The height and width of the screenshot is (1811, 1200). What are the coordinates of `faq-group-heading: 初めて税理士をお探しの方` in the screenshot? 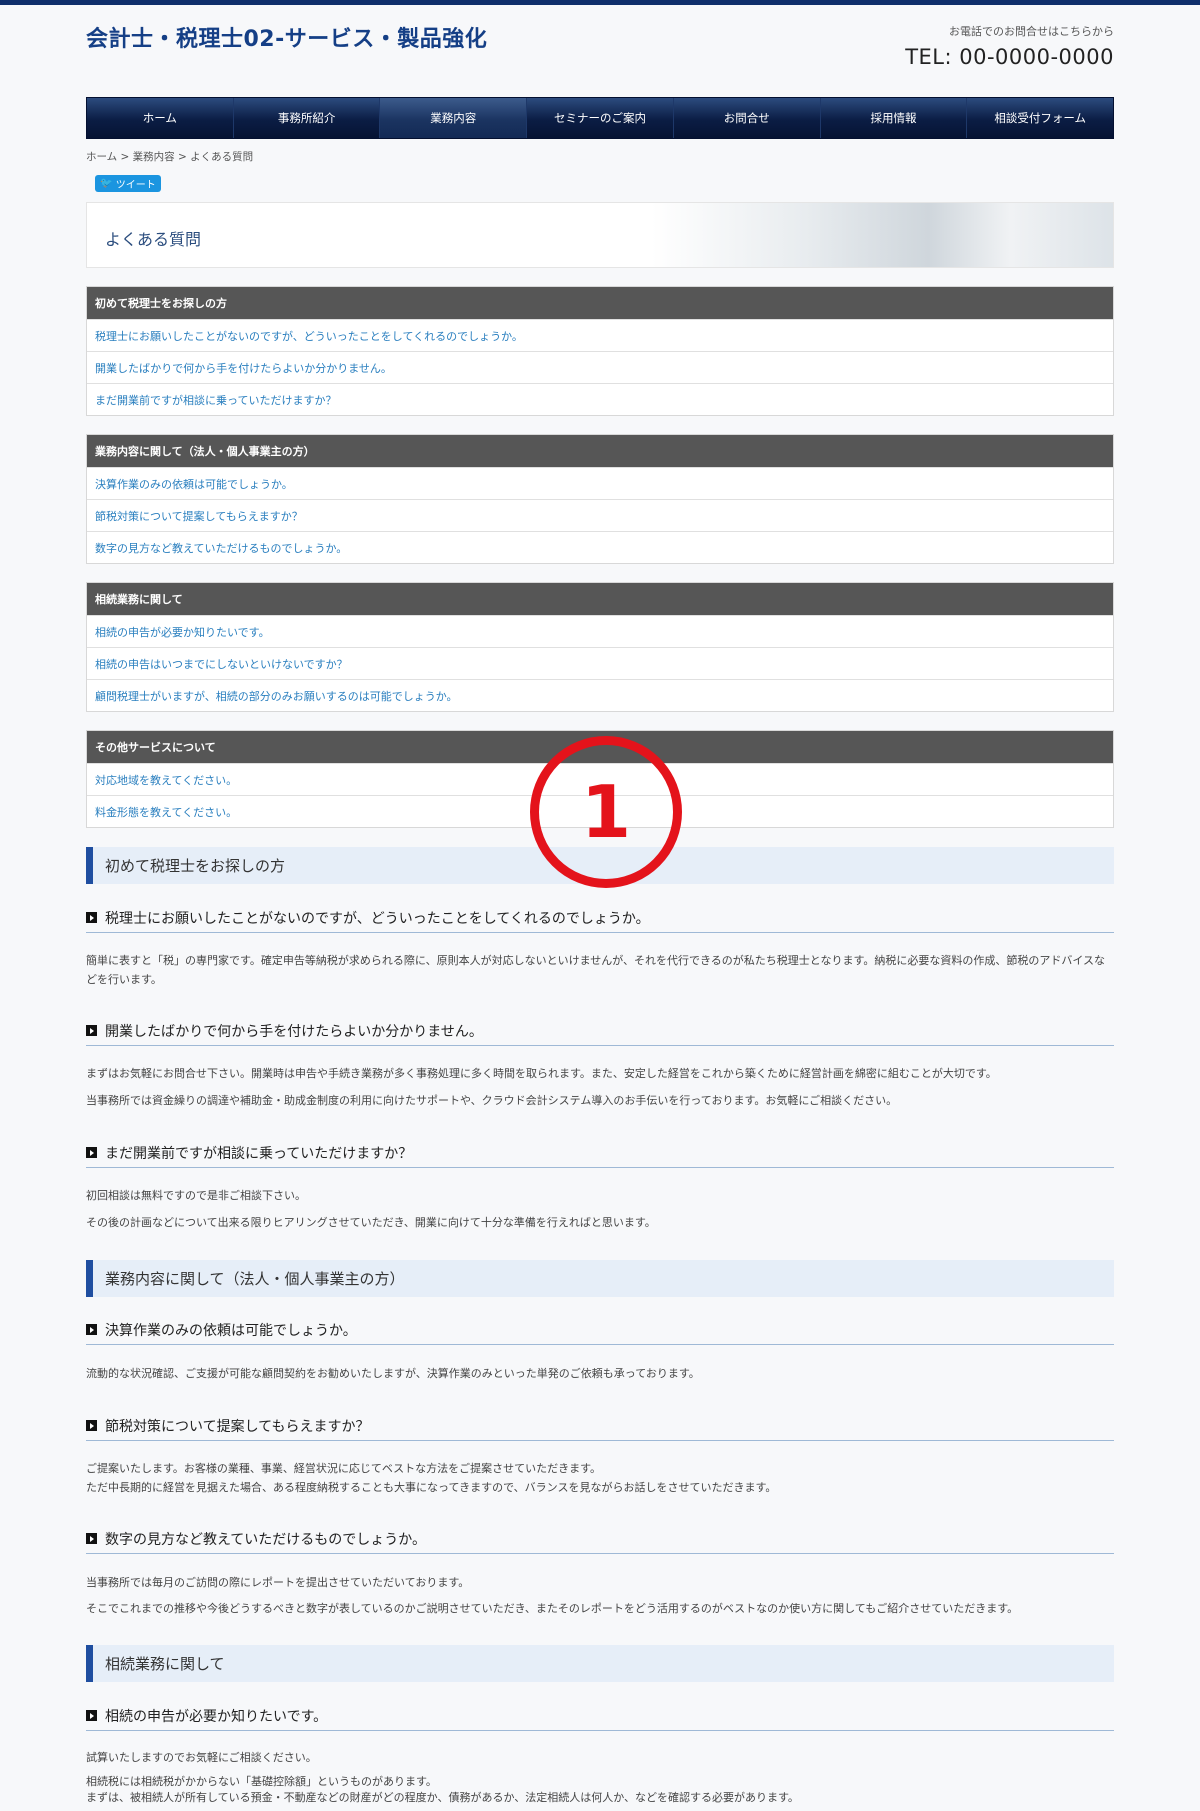 It's located at (600, 303).